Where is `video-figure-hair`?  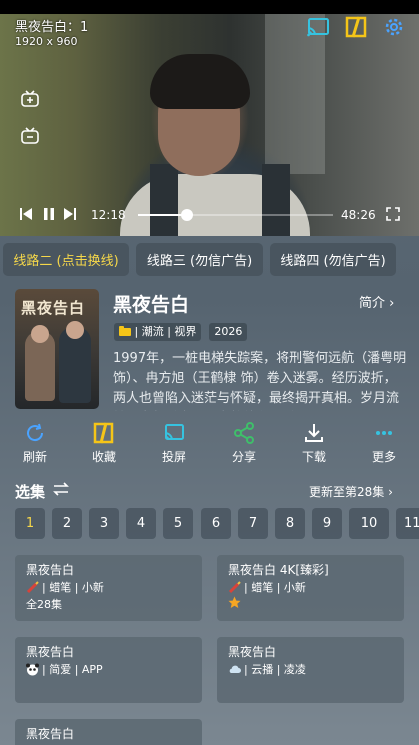 video-figure-hair is located at coordinates (200, 81).